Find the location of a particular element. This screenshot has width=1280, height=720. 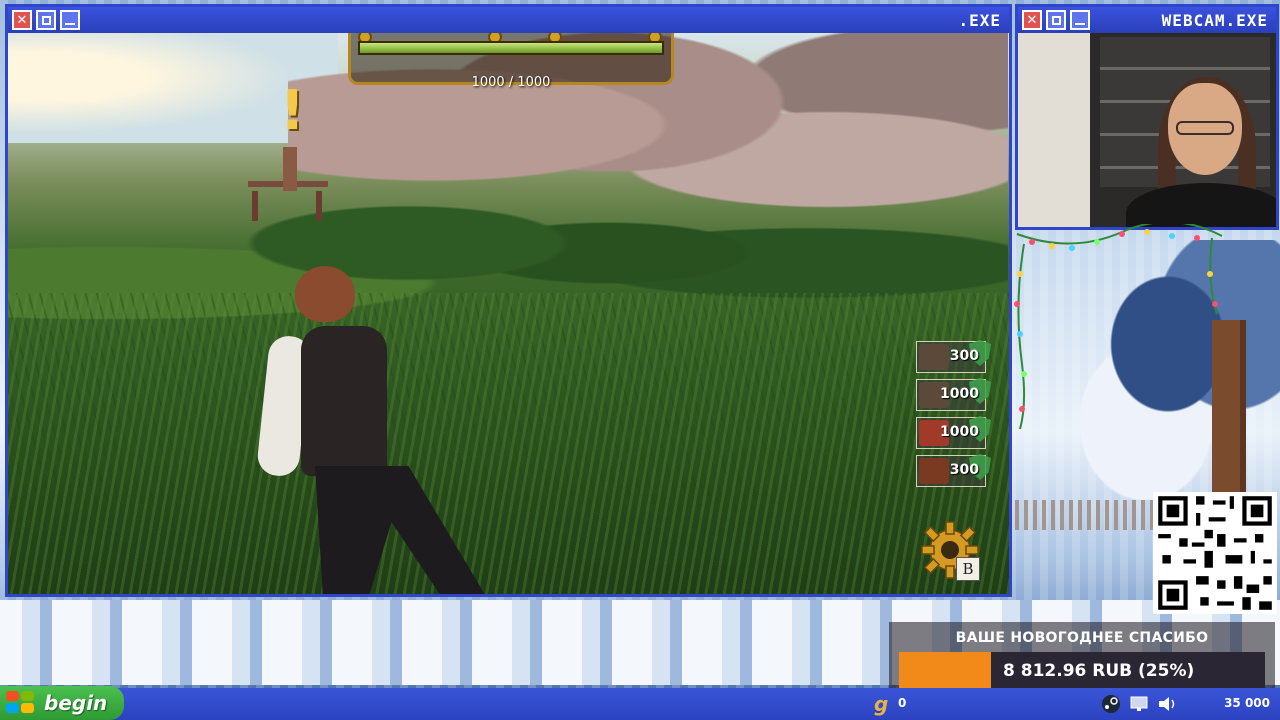

character-legs is located at coordinates (400, 530).